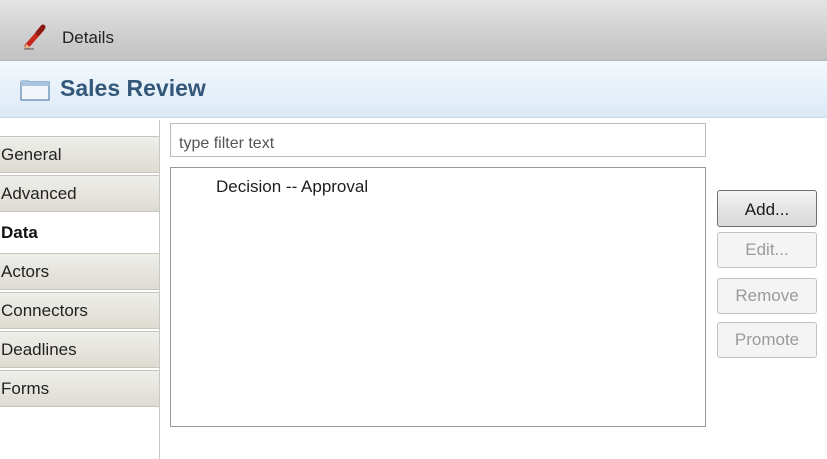  I want to click on pencil-icon, so click(35, 37).